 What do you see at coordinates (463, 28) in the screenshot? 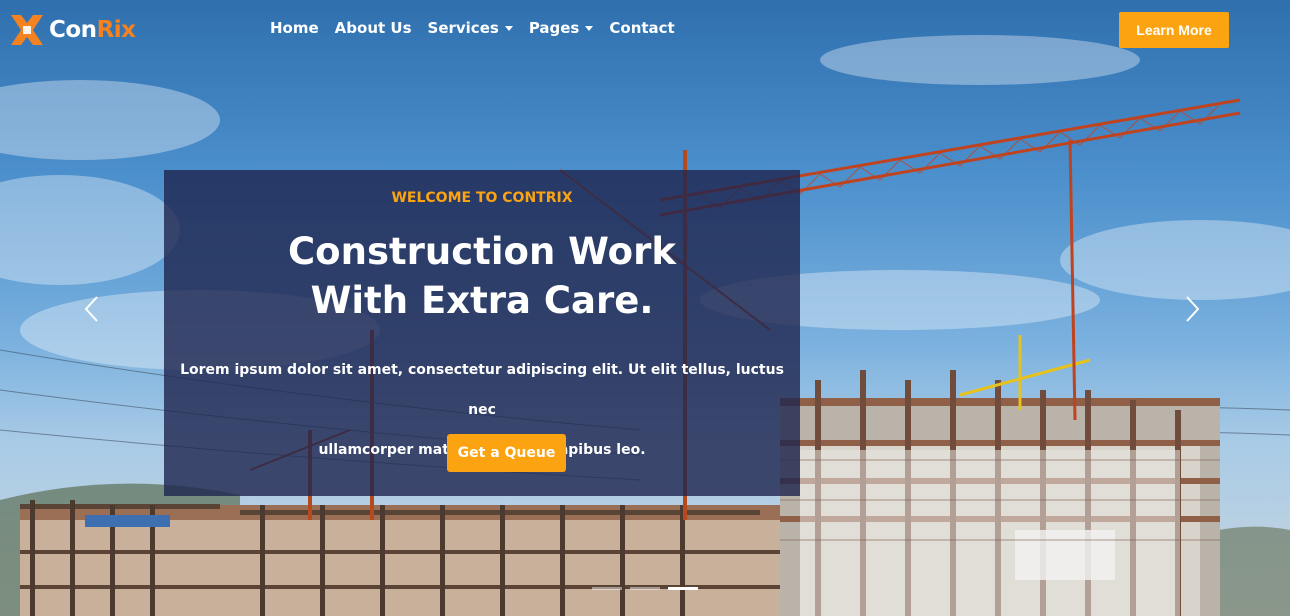
I see `nav-item-label: Services` at bounding box center [463, 28].